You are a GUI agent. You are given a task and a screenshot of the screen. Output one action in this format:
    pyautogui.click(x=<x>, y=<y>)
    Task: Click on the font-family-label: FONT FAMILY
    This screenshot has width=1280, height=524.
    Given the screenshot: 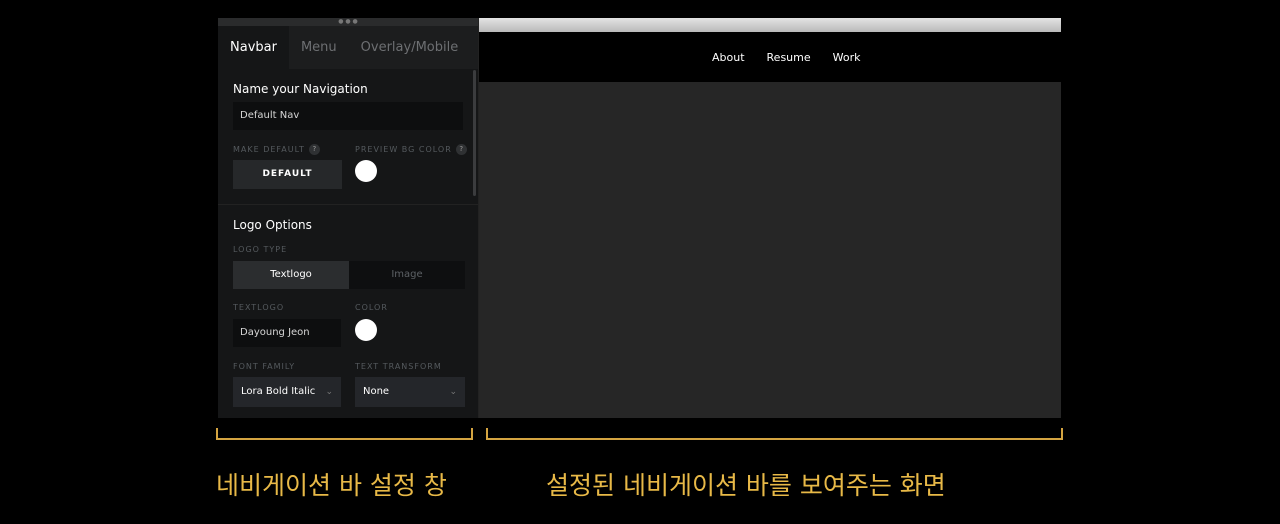 What is the action you would take?
    pyautogui.click(x=264, y=366)
    